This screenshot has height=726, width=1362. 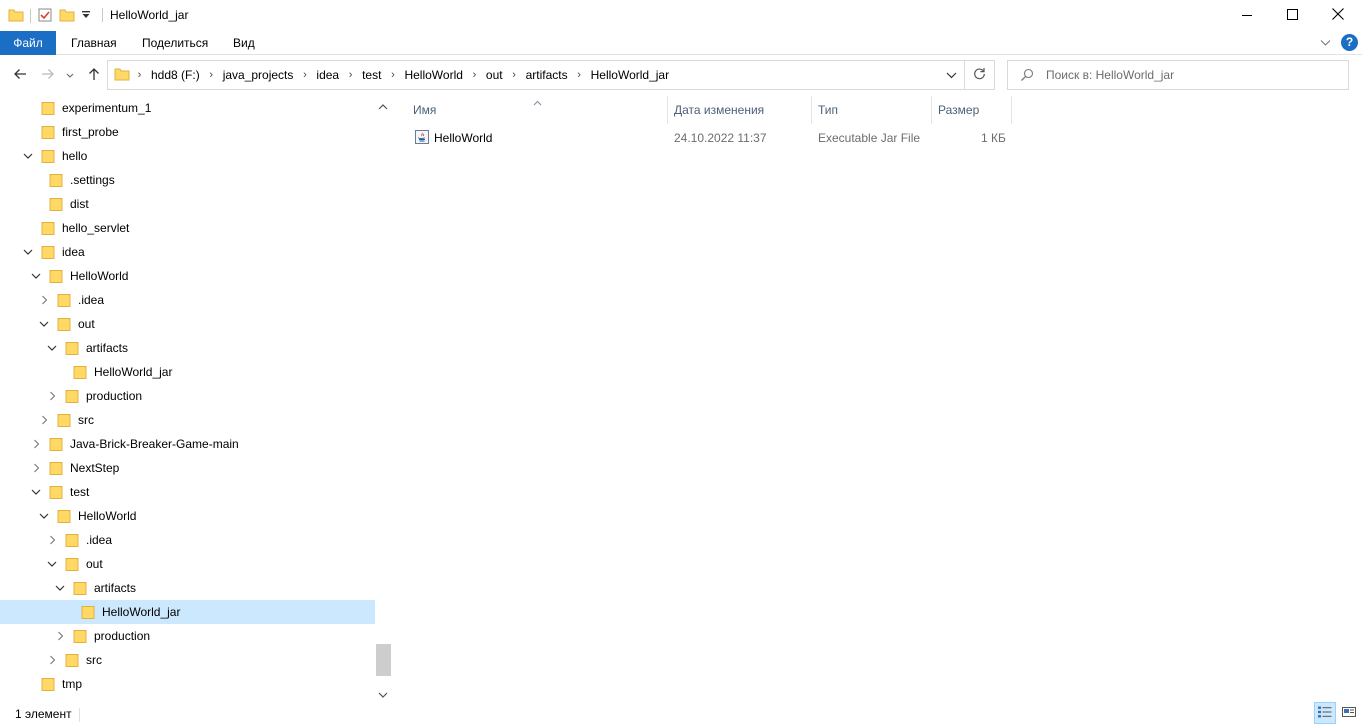 What do you see at coordinates (187, 684) in the screenshot?
I see `tree-item: tmp` at bounding box center [187, 684].